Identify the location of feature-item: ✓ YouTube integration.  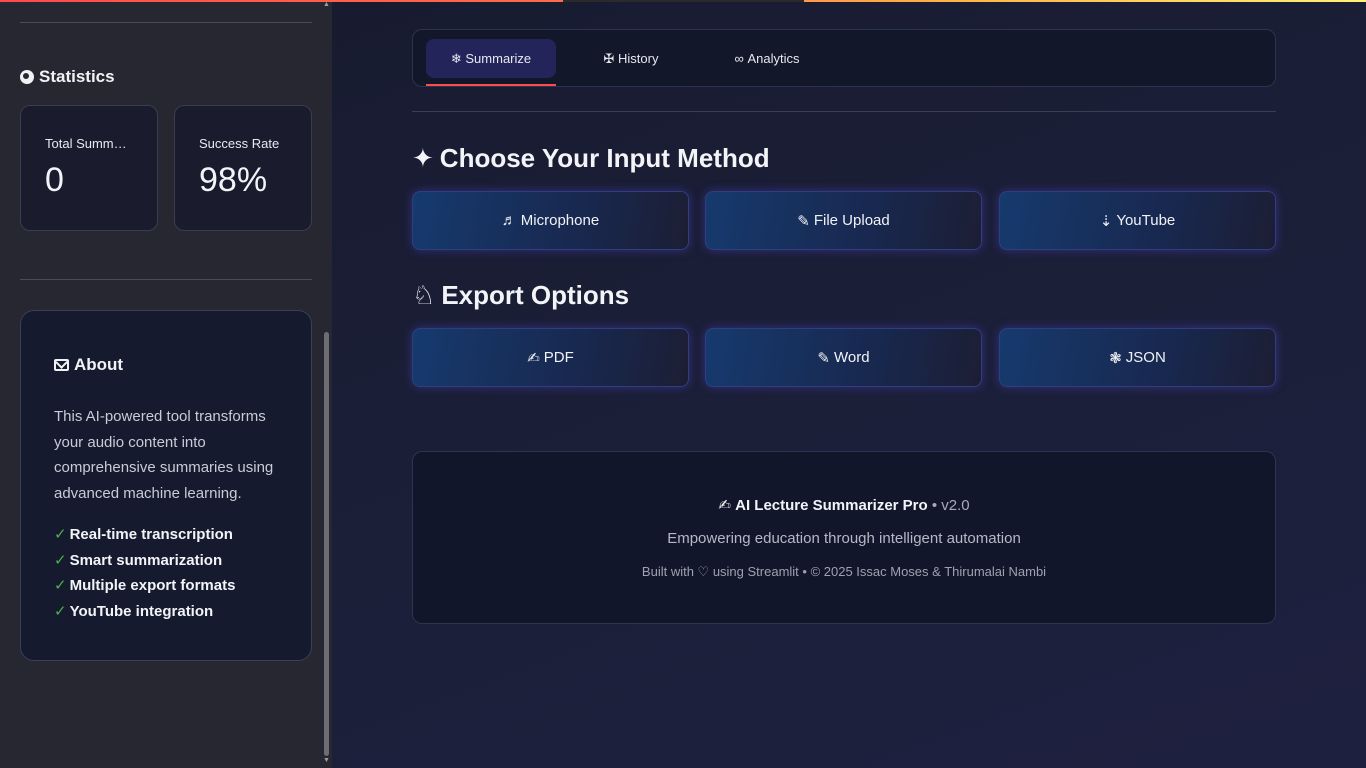
(182, 612).